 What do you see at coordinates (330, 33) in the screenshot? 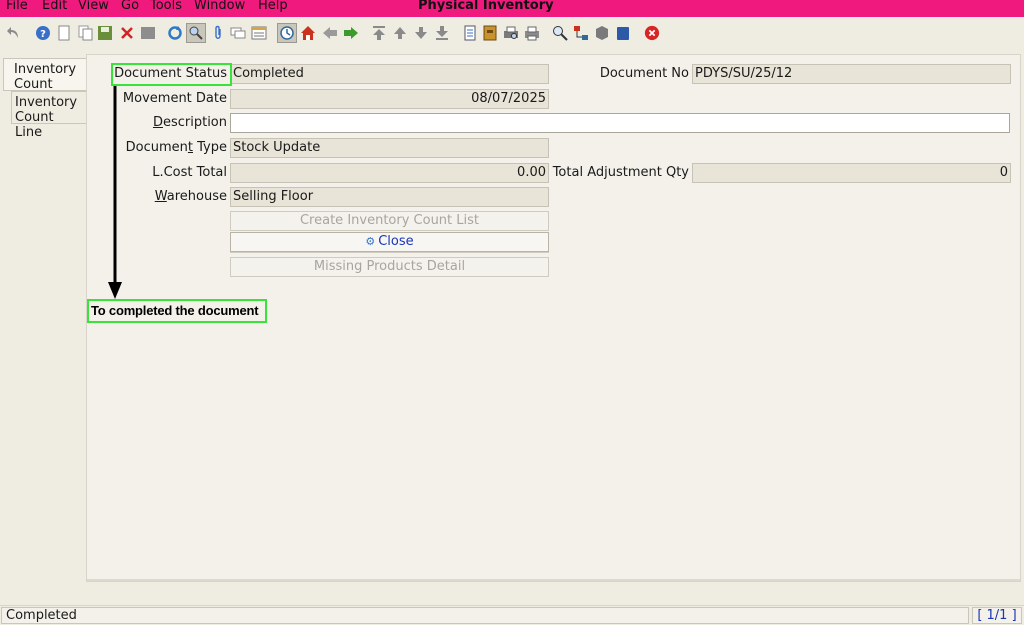
I see `back-icon` at bounding box center [330, 33].